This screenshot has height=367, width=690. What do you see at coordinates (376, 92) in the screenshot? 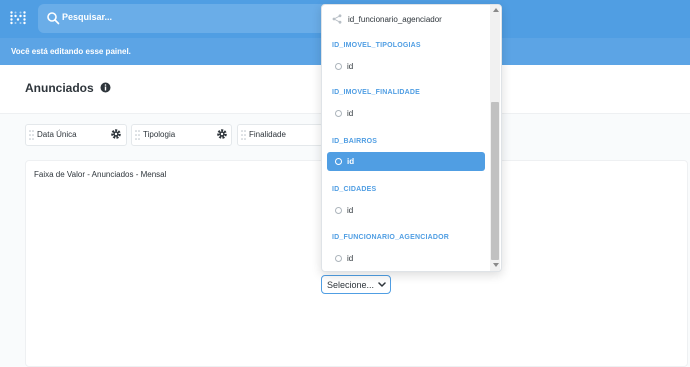
I see `section-header-imovel-finalidade: ID_IMOVEL_FINALIDADE` at bounding box center [376, 92].